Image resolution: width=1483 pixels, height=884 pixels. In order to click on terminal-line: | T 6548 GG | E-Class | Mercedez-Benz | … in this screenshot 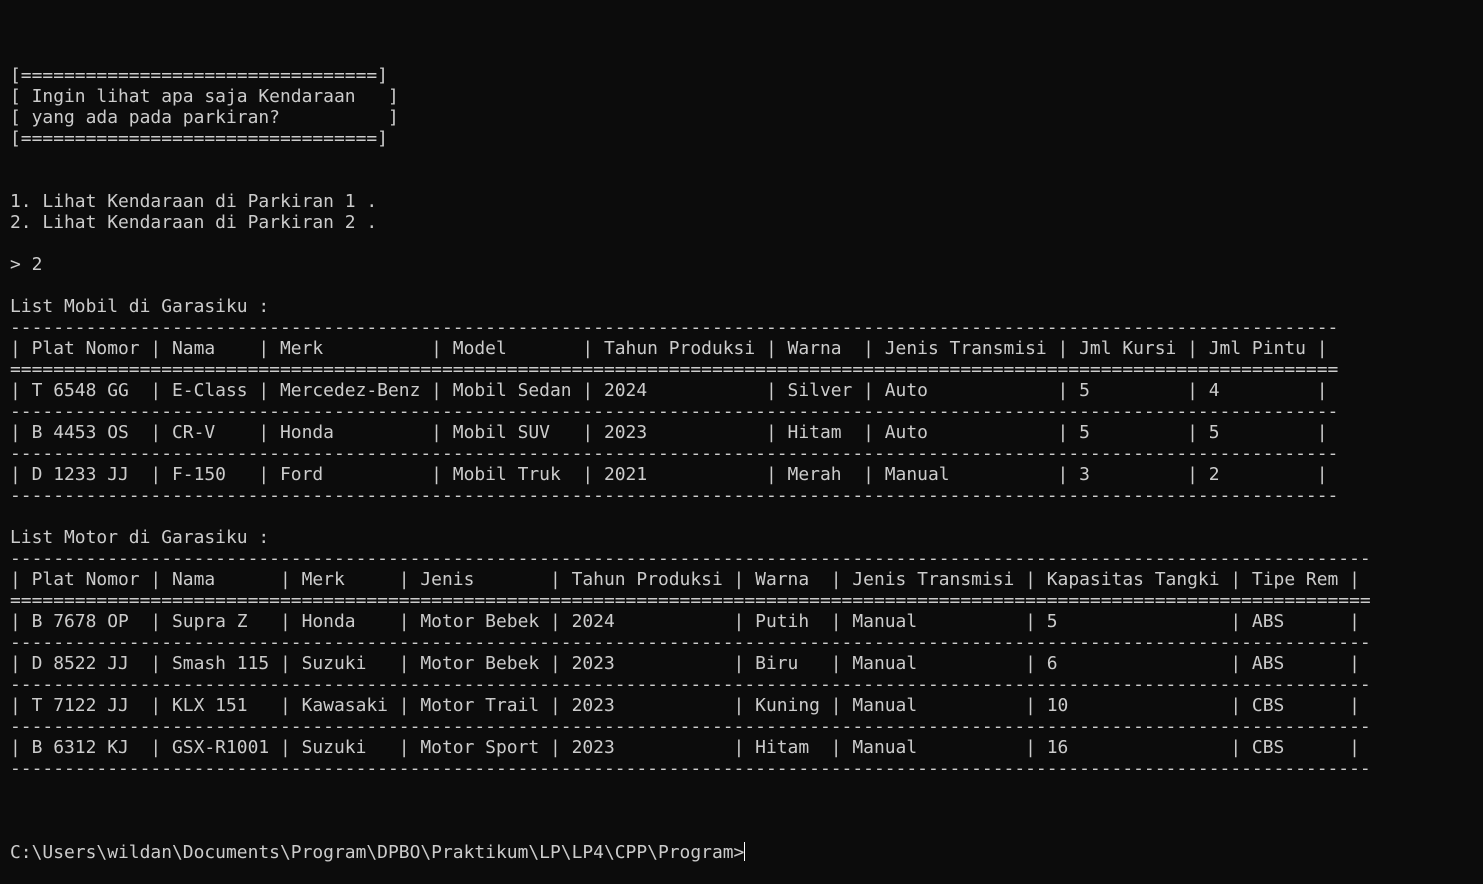, I will do `click(669, 390)`.